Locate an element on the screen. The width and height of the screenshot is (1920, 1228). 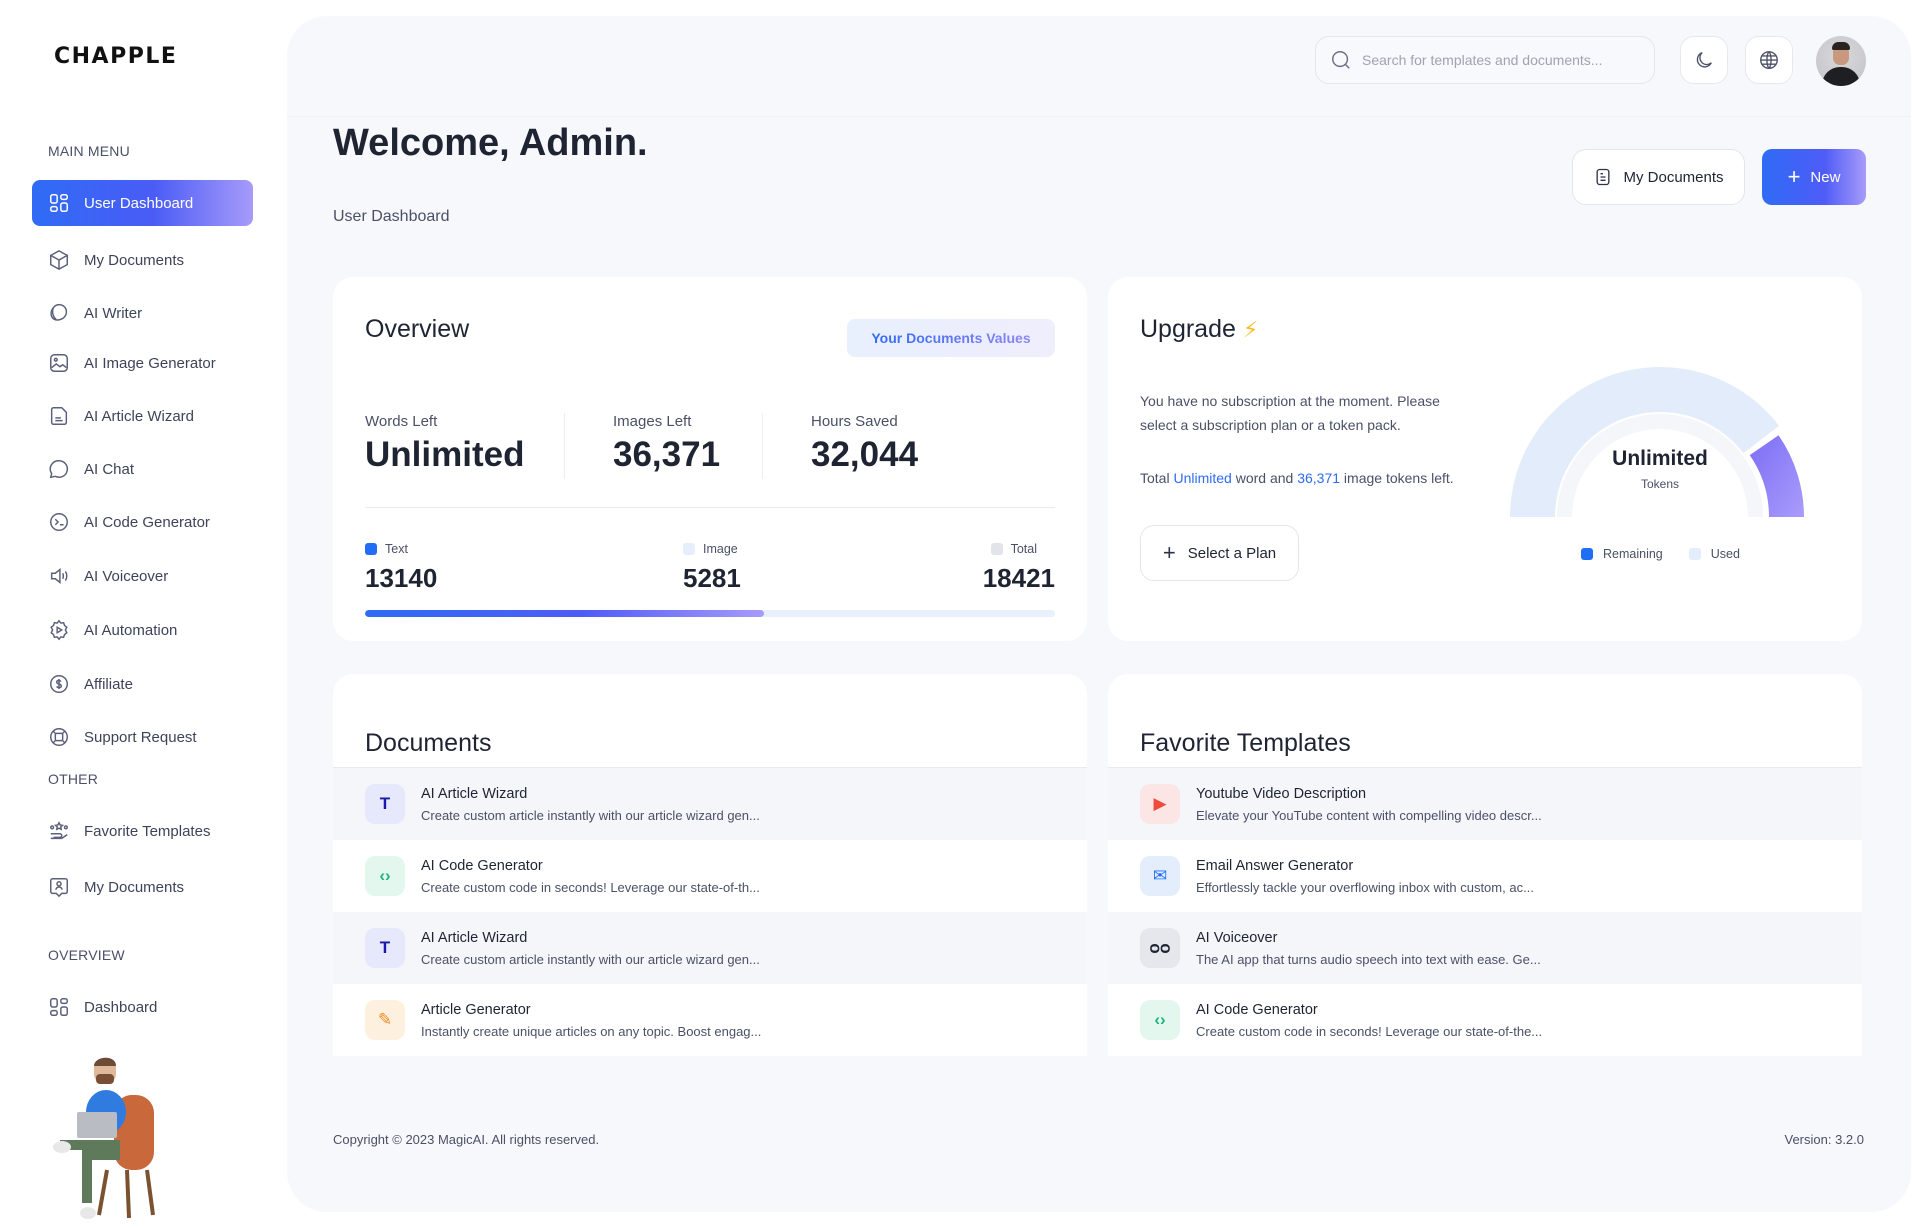
section-label-overview: OVERVIEW is located at coordinates (86, 955).